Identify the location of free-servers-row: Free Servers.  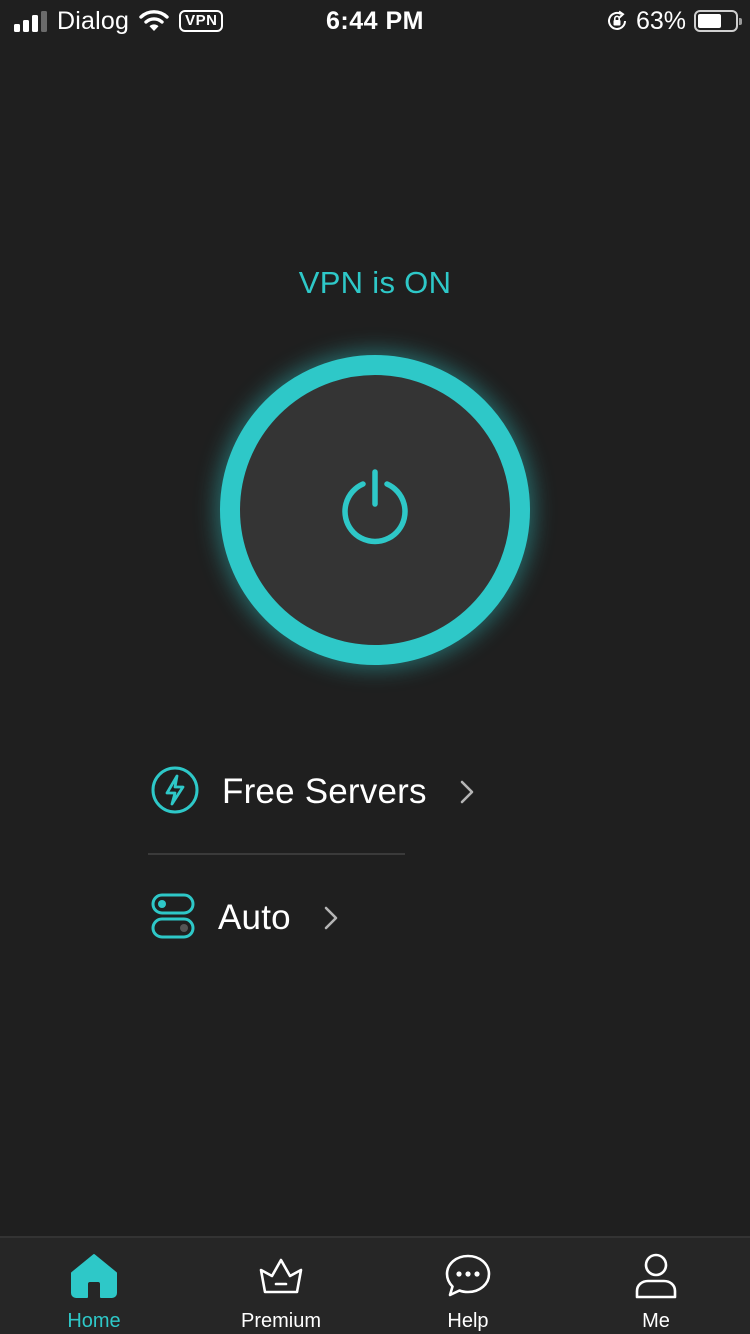
(312, 792).